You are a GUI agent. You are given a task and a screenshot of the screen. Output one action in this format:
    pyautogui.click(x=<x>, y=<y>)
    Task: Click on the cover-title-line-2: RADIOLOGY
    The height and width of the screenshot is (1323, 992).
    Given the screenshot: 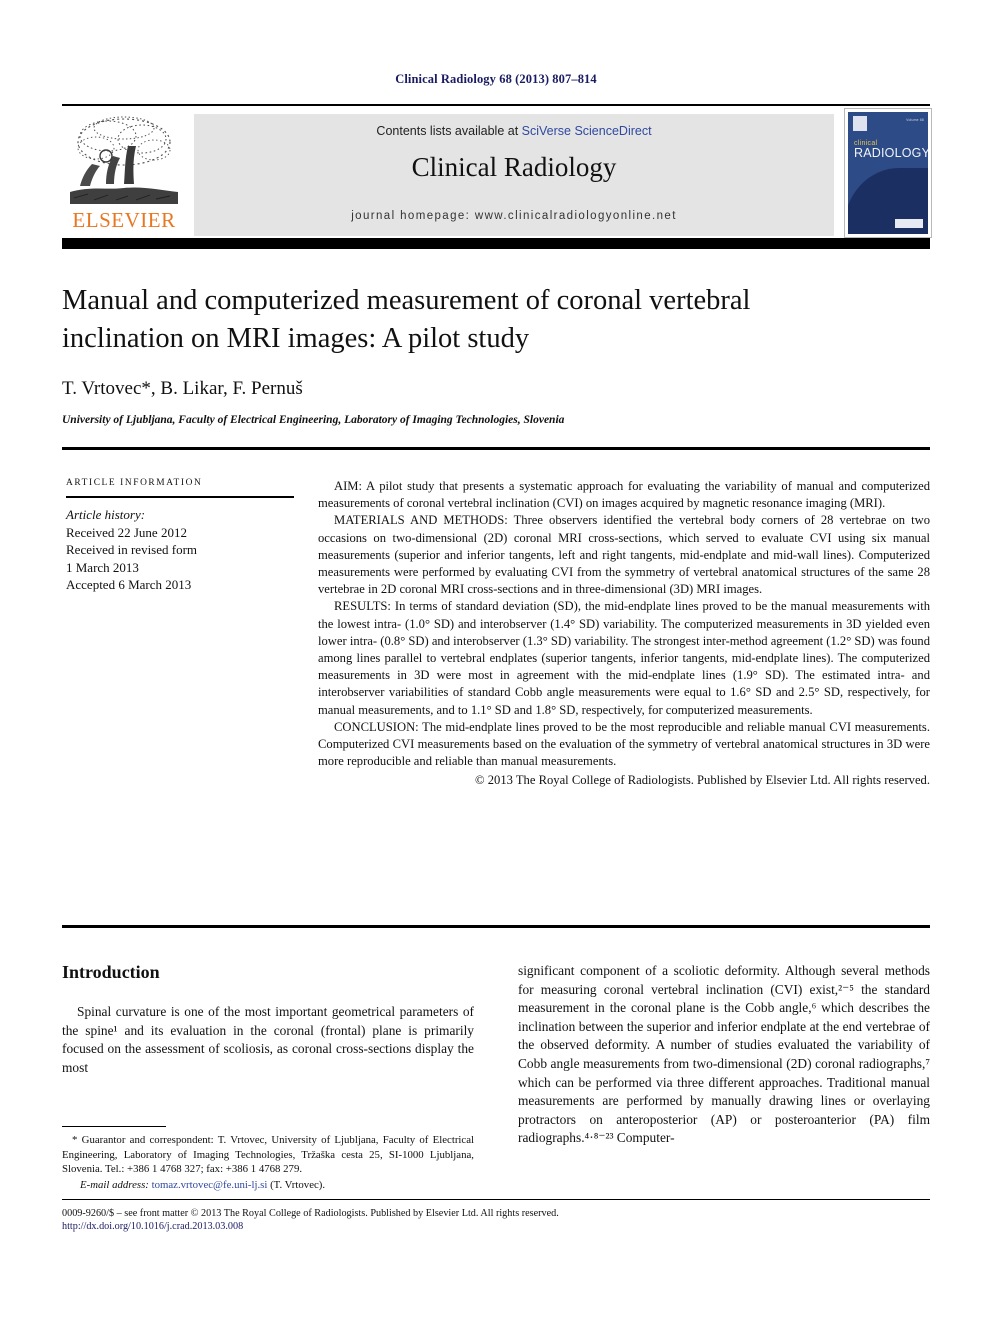 What is the action you would take?
    pyautogui.click(x=891, y=153)
    